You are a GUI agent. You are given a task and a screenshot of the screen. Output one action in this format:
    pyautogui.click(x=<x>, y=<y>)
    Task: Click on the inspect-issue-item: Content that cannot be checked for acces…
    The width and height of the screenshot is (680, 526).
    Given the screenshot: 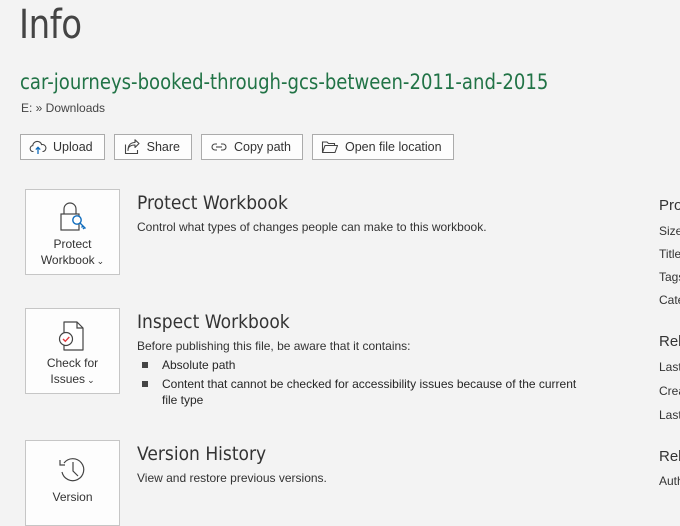 What is the action you would take?
    pyautogui.click(x=359, y=392)
    